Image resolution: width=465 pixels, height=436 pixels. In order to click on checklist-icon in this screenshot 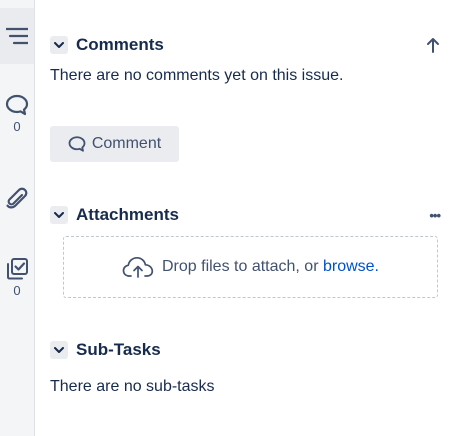, I will do `click(17, 269)`.